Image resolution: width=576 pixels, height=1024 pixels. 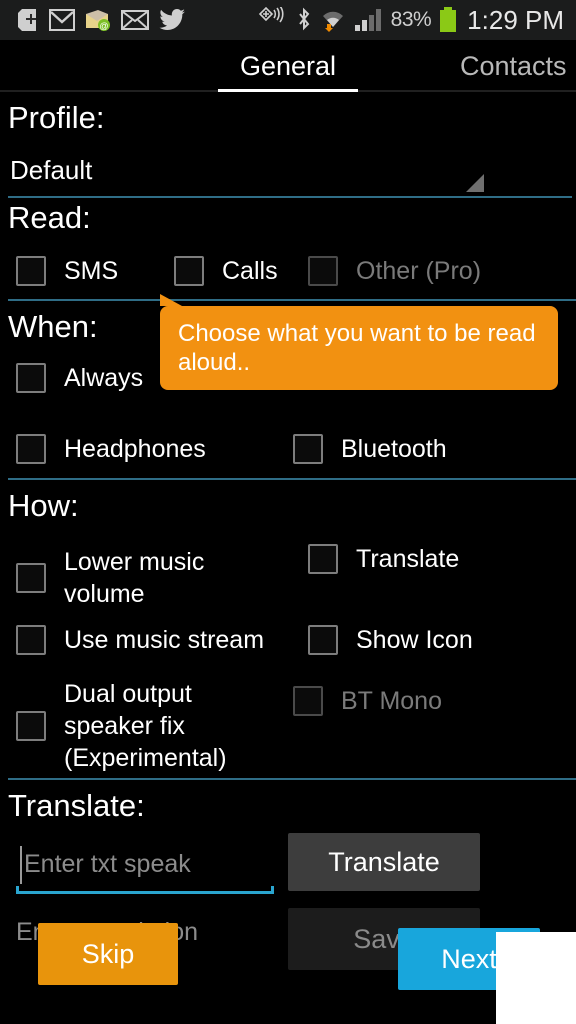 What do you see at coordinates (308, 449) in the screenshot?
I see `checkbox-bluetooth` at bounding box center [308, 449].